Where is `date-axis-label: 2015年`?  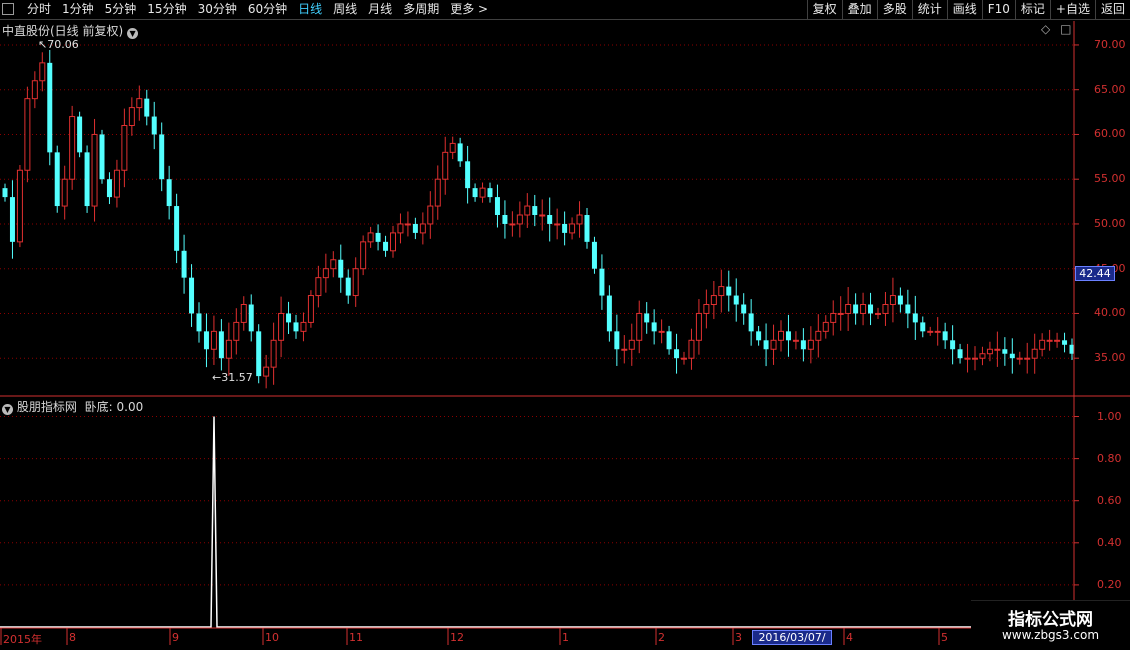
date-axis-label: 2015年 is located at coordinates (22, 639).